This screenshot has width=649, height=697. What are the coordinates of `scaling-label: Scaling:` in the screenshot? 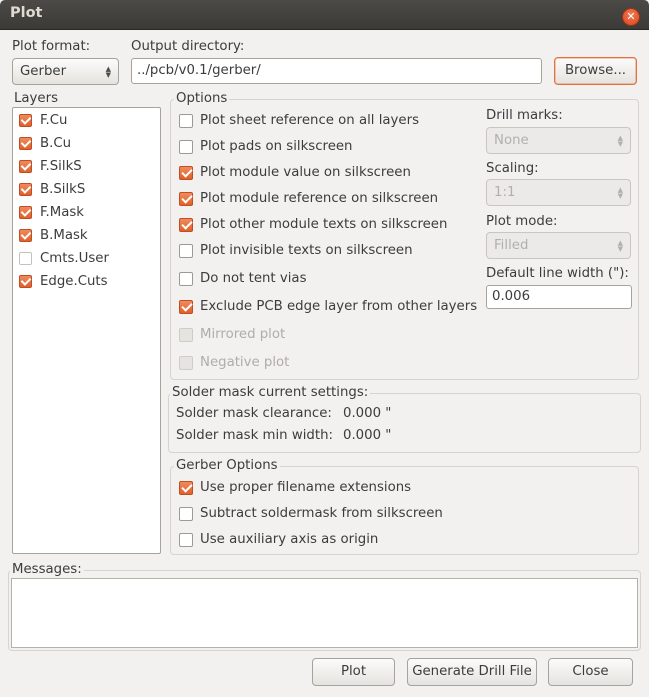 It's located at (512, 168).